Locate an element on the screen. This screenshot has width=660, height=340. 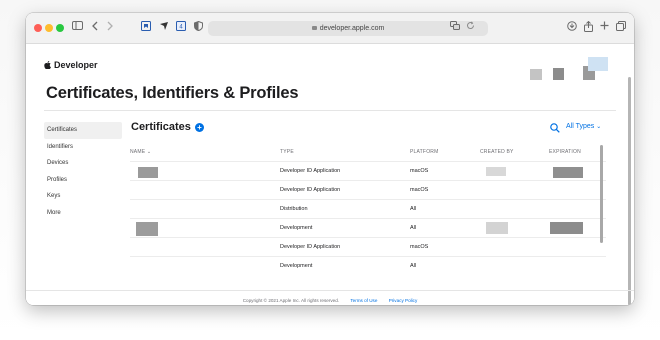
address-text: developer.apple.com is located at coordinates (352, 28).